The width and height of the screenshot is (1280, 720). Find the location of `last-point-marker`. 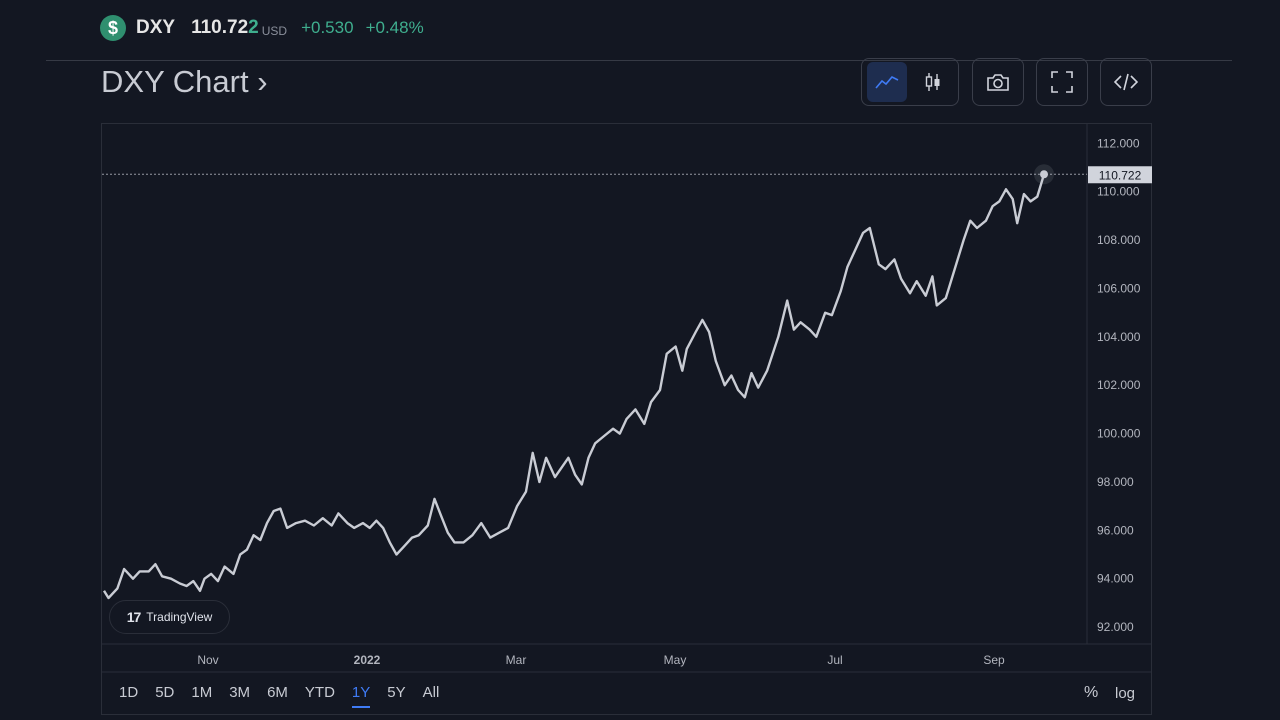

last-point-marker is located at coordinates (1044, 174).